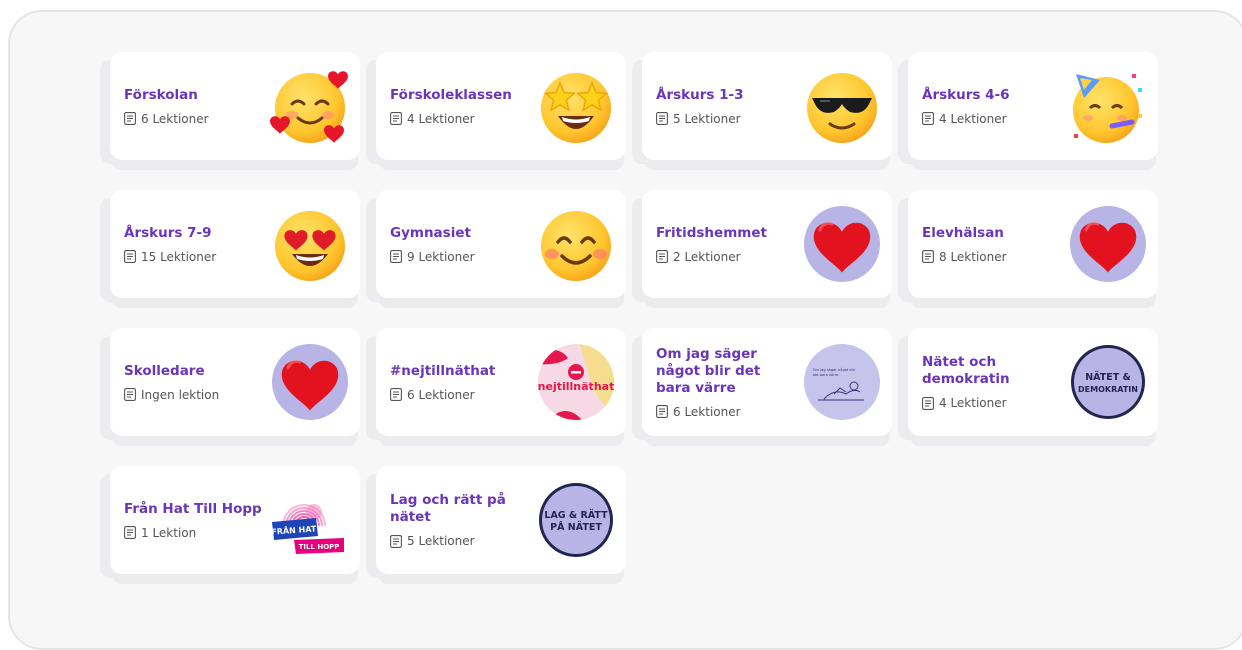  What do you see at coordinates (992, 106) in the screenshot?
I see `course-card-text: Årskurs 4-6 4 Lektioner` at bounding box center [992, 106].